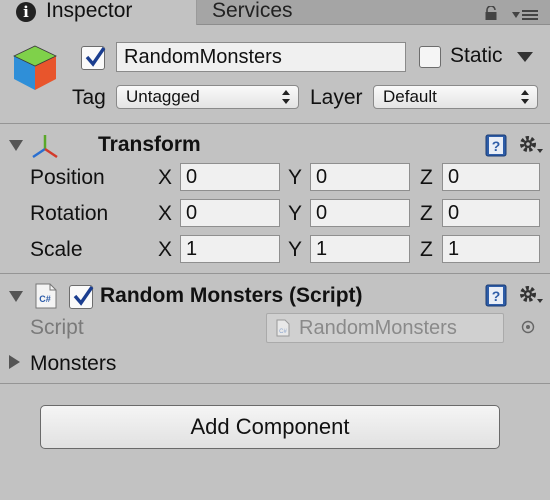  Describe the element at coordinates (491, 213) in the screenshot. I see `rotation-z-input: 0` at that location.